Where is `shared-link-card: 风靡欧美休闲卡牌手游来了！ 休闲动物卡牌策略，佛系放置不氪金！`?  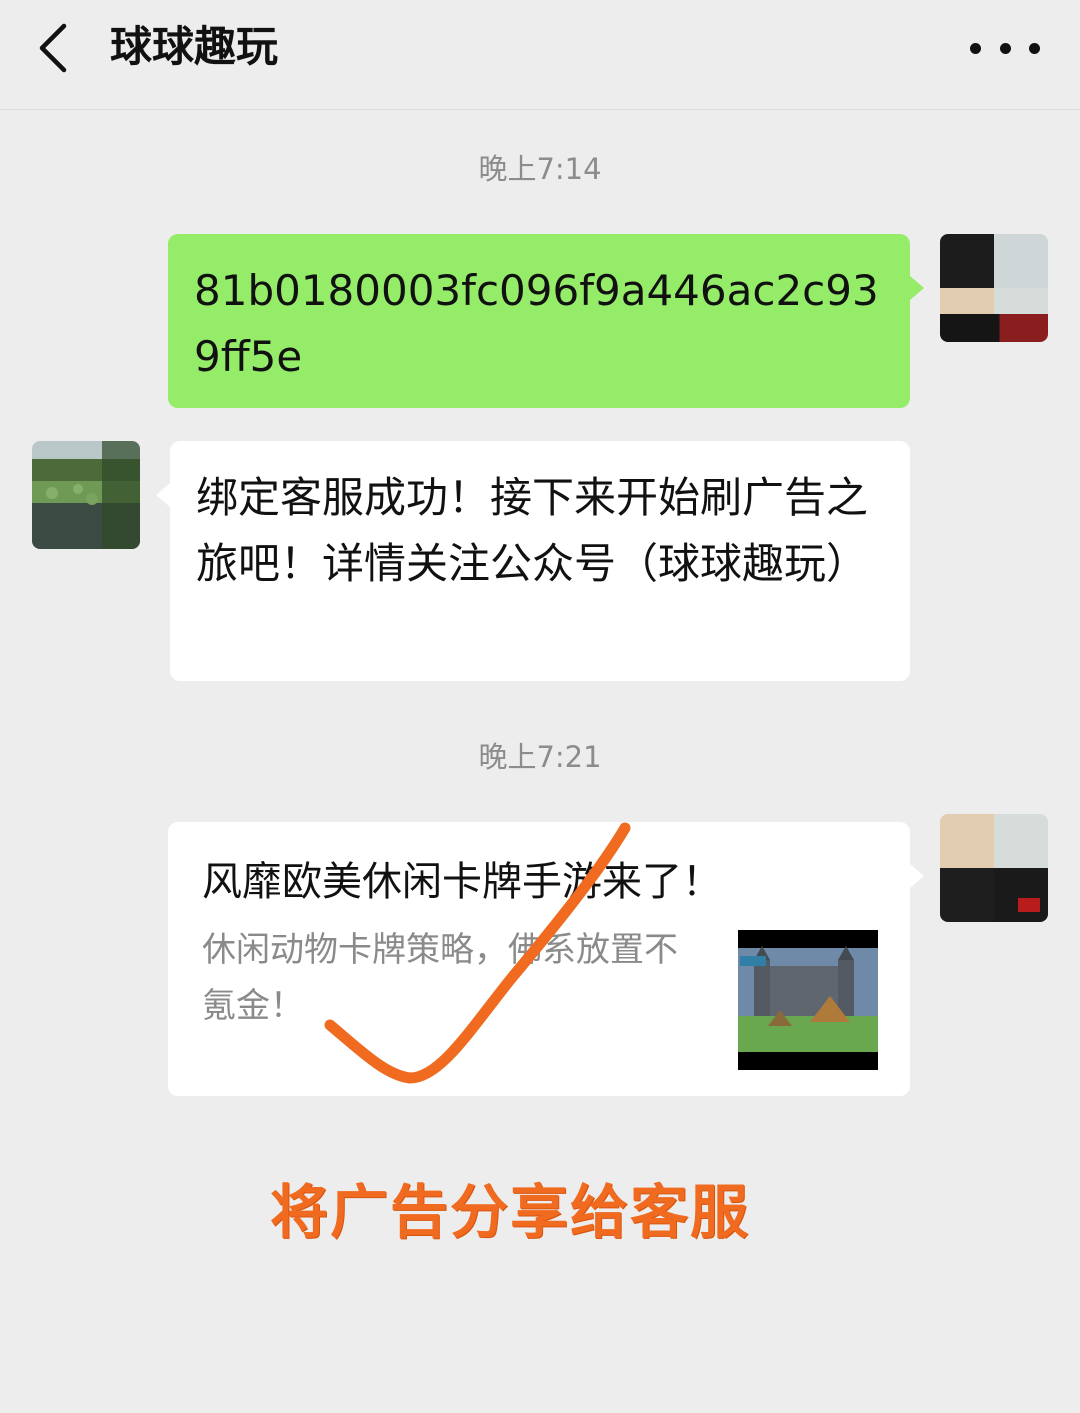
shared-link-card: 风靡欧美休闲卡牌手游来了！ 休闲动物卡牌策略，佛系放置不氪金！ is located at coordinates (546, 959).